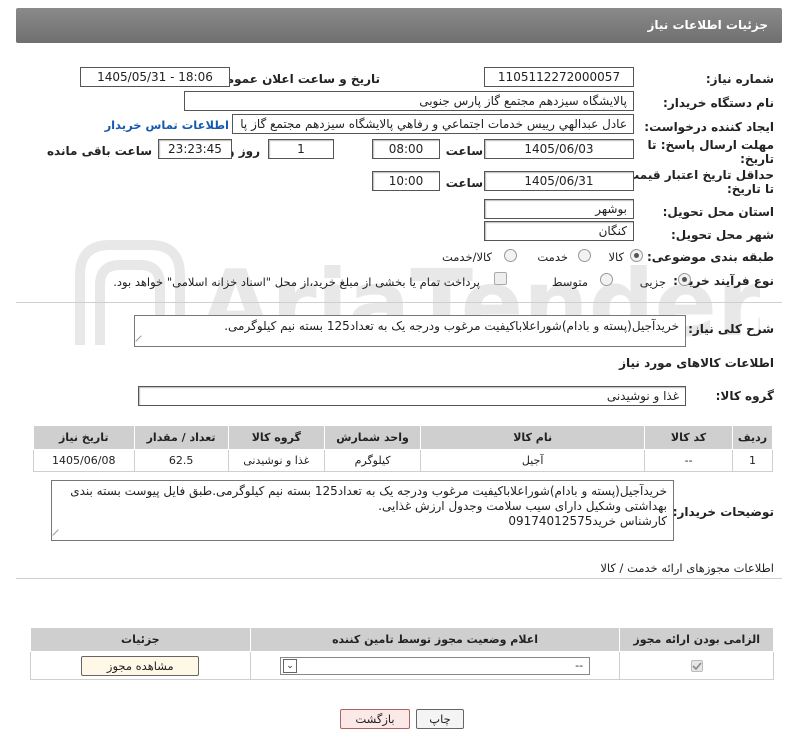 The image size is (788, 745). I want to click on process-radio-medium, so click(606, 279).